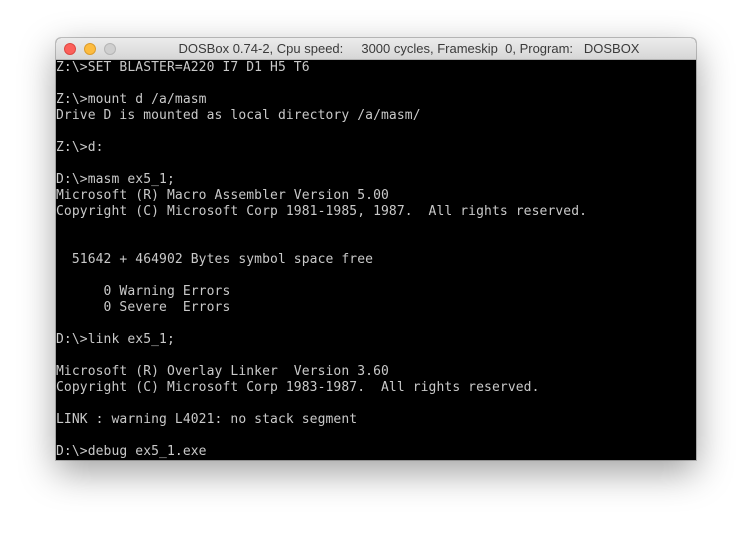 The height and width of the screenshot is (534, 752). I want to click on zoom-window-button, so click(110, 49).